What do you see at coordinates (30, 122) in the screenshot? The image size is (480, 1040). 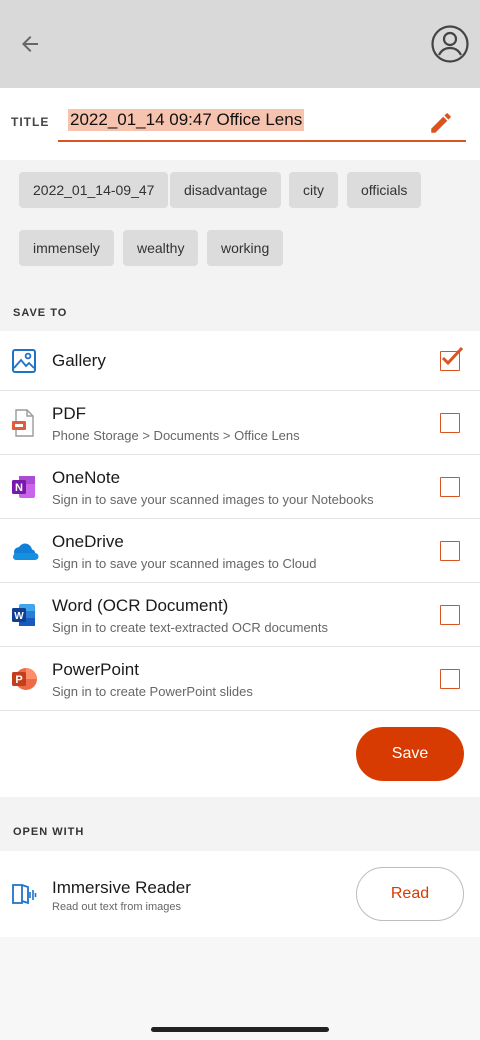 I see `title-label: TITLE` at bounding box center [30, 122].